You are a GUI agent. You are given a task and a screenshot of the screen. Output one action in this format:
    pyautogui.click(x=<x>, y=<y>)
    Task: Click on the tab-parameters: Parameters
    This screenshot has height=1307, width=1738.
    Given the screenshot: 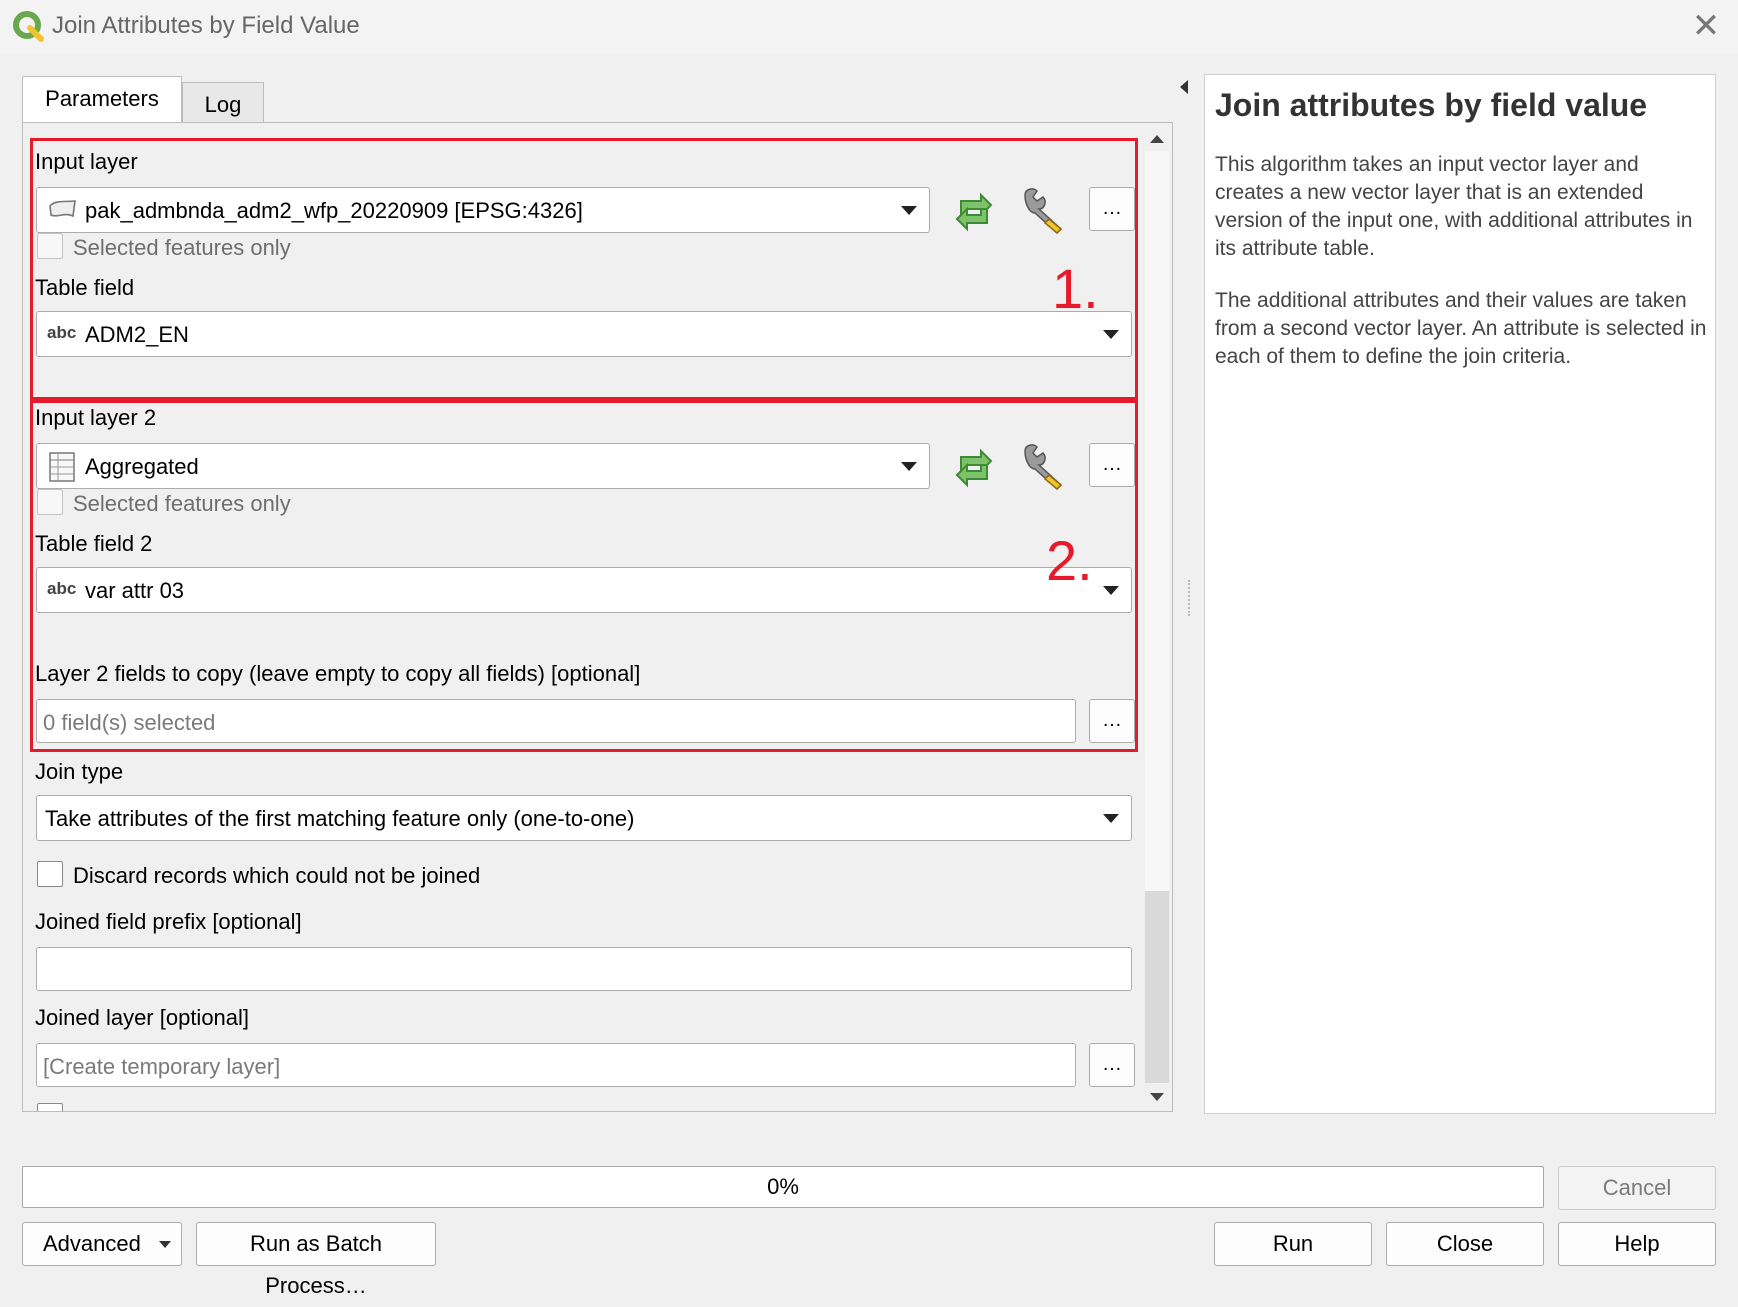 What is the action you would take?
    pyautogui.click(x=102, y=99)
    